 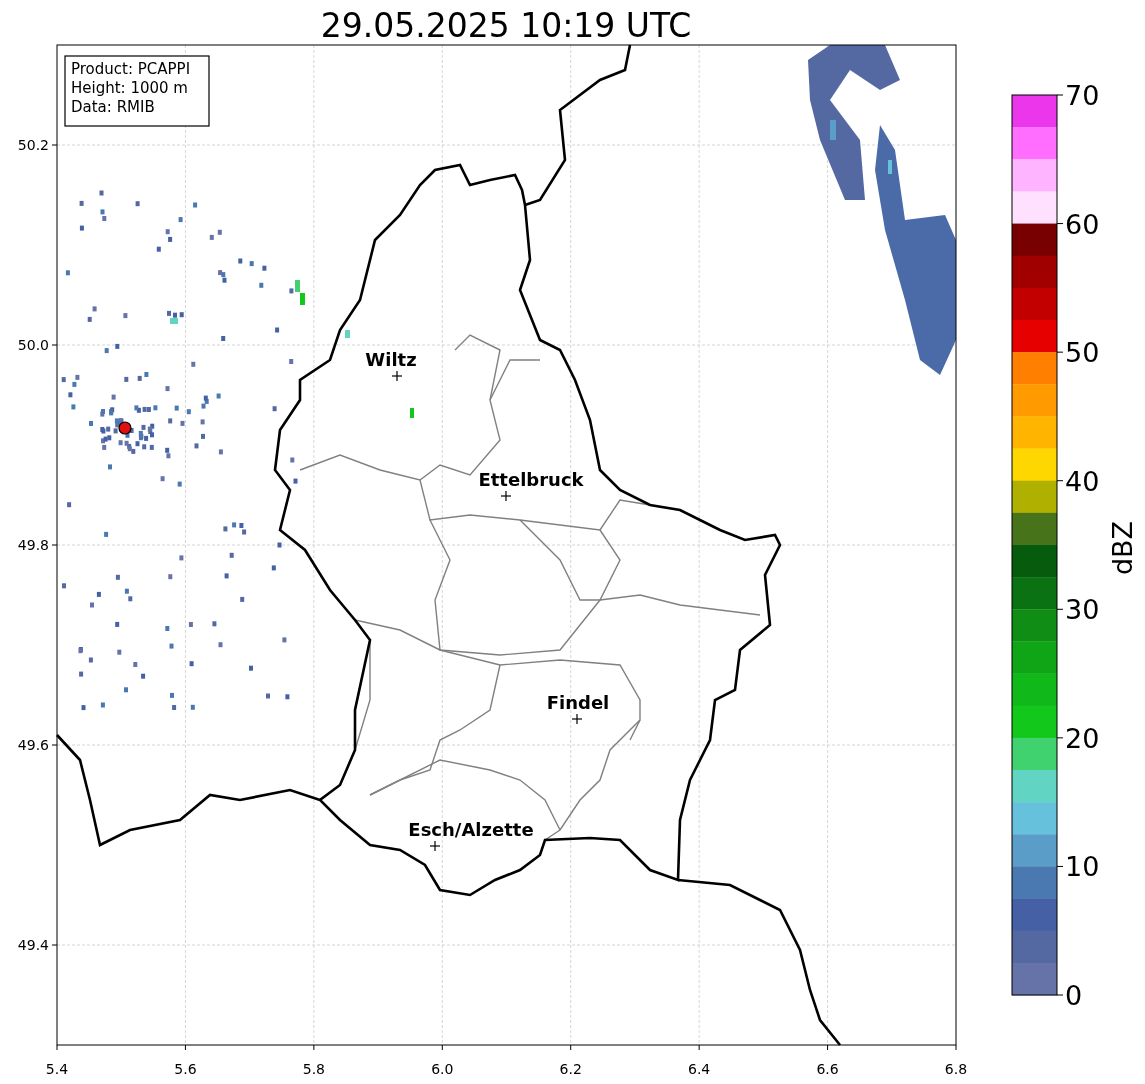 What do you see at coordinates (33, 745) in the screenshot?
I see `axis-tick-label: 49.6` at bounding box center [33, 745].